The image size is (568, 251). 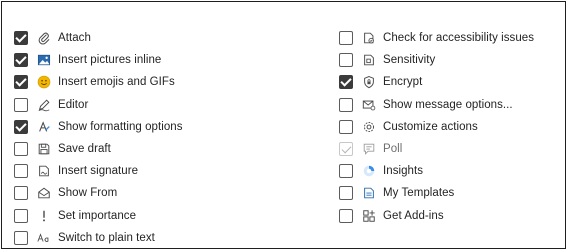 I want to click on option-my-templates: My Templates, so click(x=436, y=193).